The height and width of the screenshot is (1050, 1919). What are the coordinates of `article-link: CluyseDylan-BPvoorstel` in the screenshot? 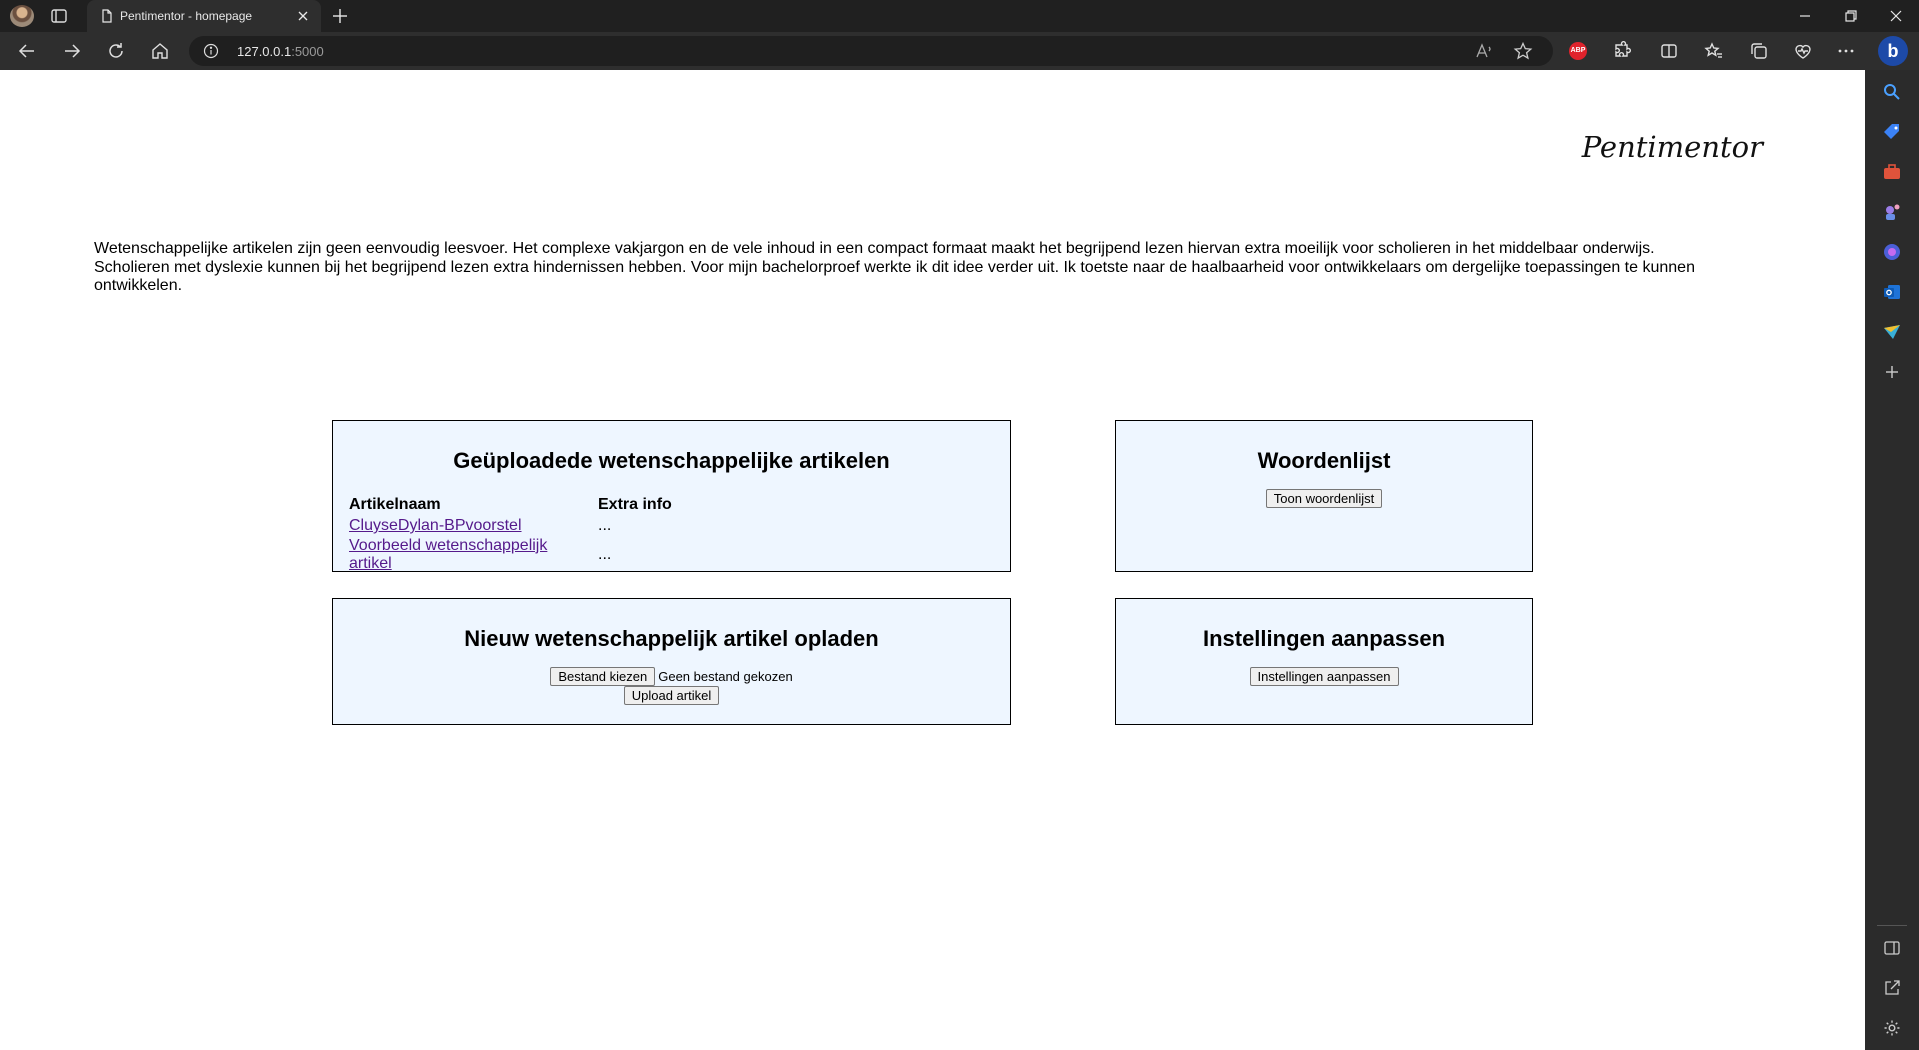 It's located at (435, 525).